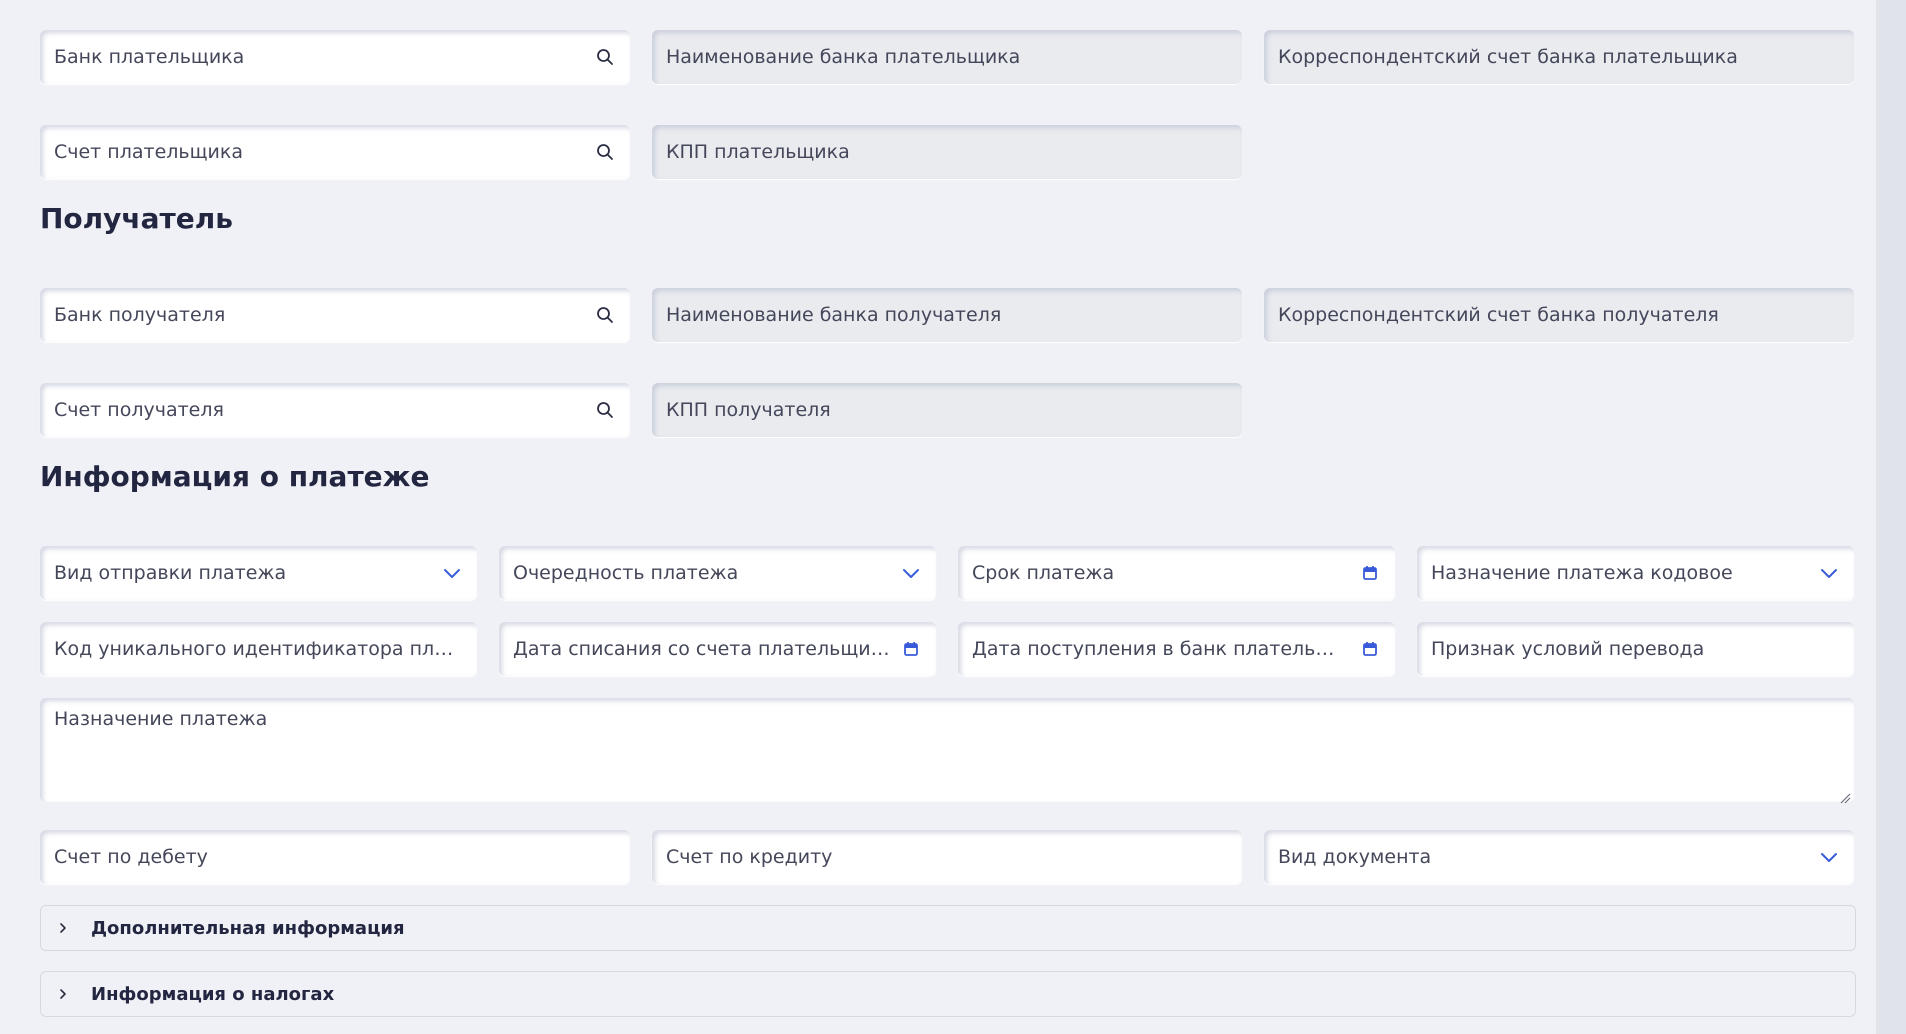 The image size is (1906, 1034). I want to click on payer-account-field: Счет плательщика, so click(335, 152).